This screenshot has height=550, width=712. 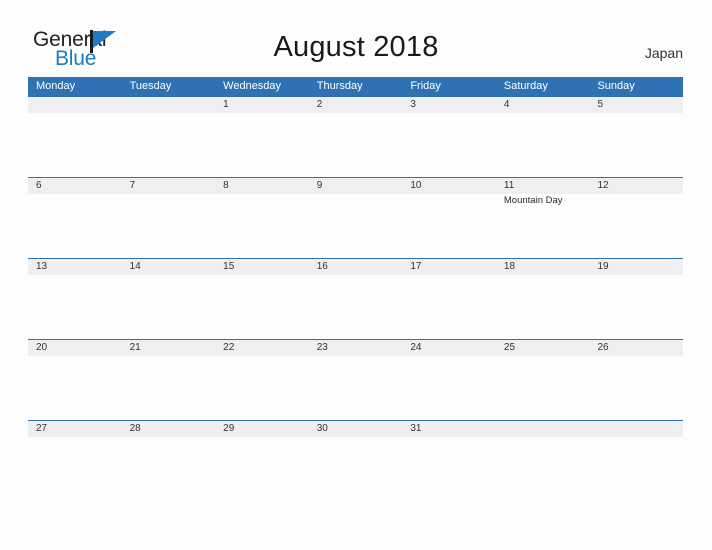 I want to click on day-cell: 16, so click(x=356, y=299).